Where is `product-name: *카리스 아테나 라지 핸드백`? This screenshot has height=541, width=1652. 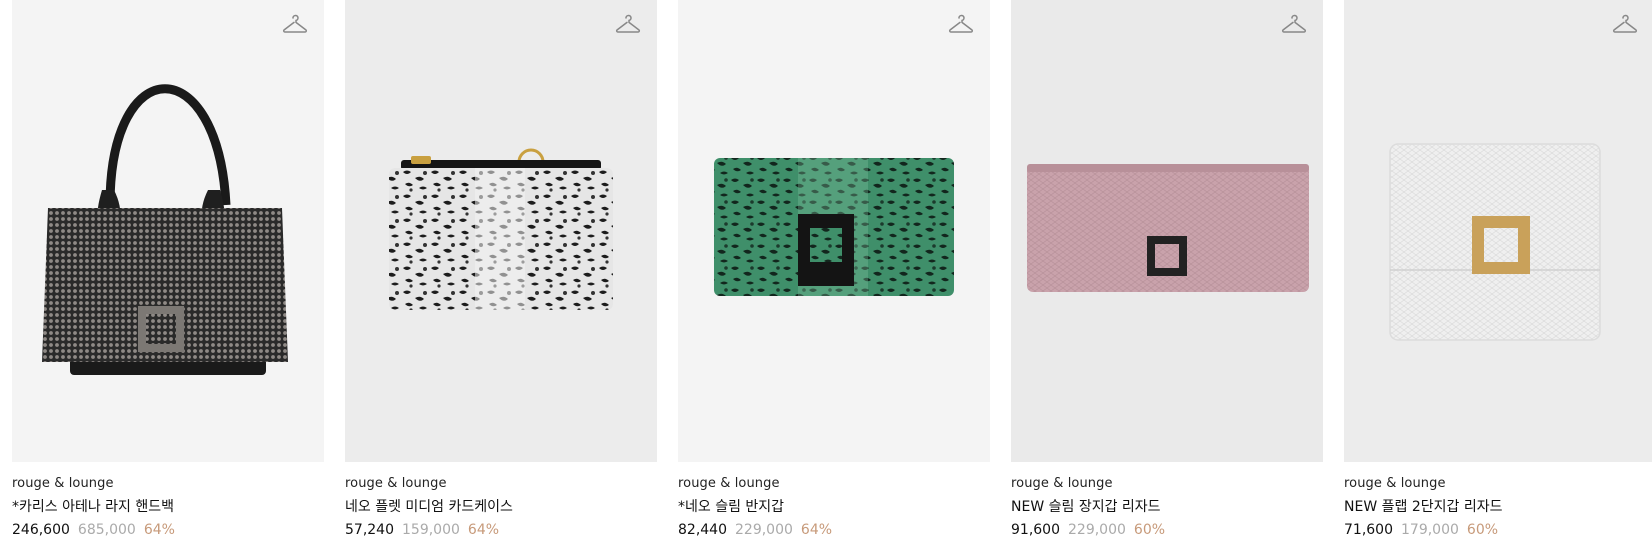
product-name: *카리스 아테나 라지 핸드백 is located at coordinates (168, 507).